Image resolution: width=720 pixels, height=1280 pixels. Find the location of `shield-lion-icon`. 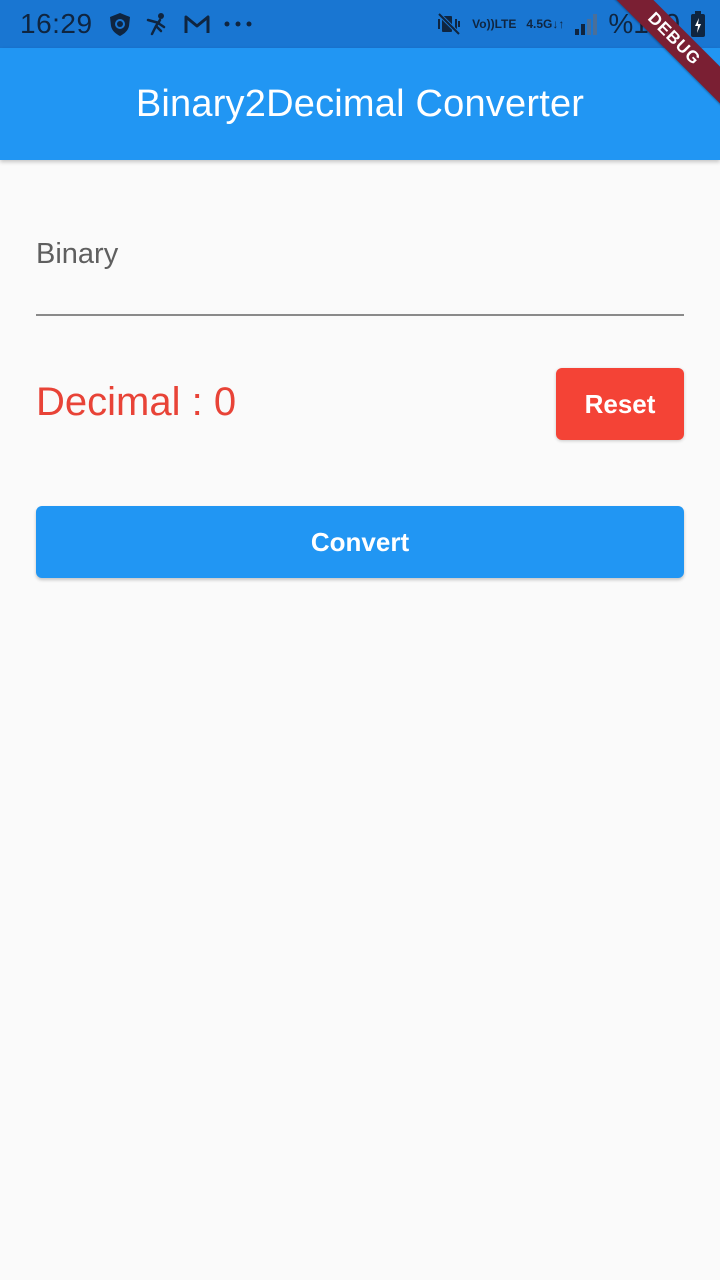

shield-lion-icon is located at coordinates (120, 24).